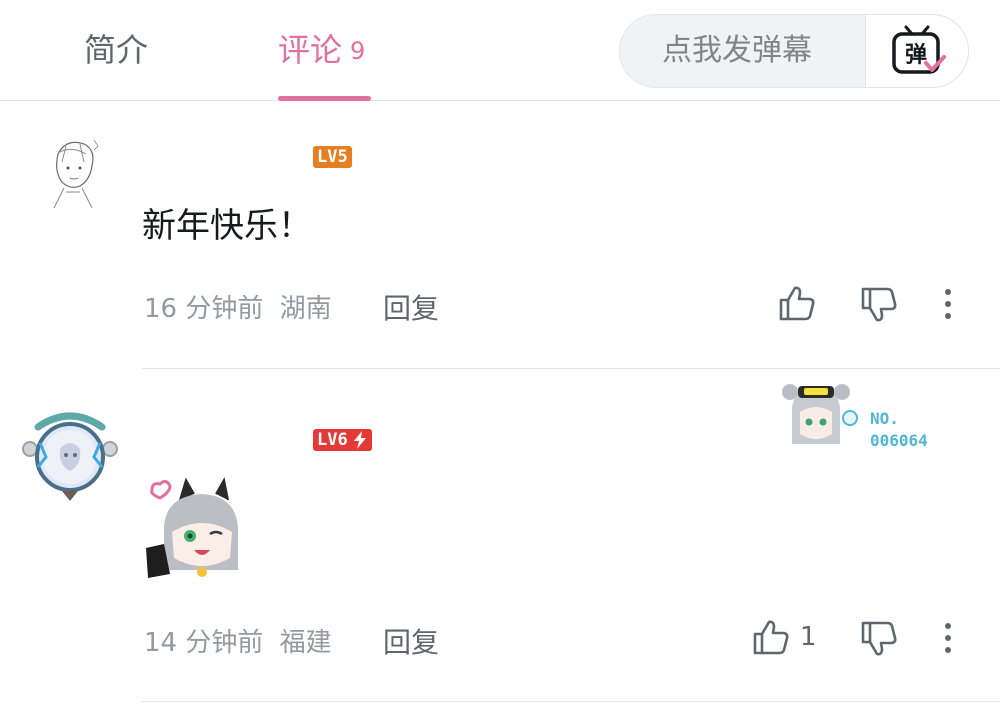 The width and height of the screenshot is (1000, 715). What do you see at coordinates (204, 643) in the screenshot?
I see `comment-time: 14 分钟前` at bounding box center [204, 643].